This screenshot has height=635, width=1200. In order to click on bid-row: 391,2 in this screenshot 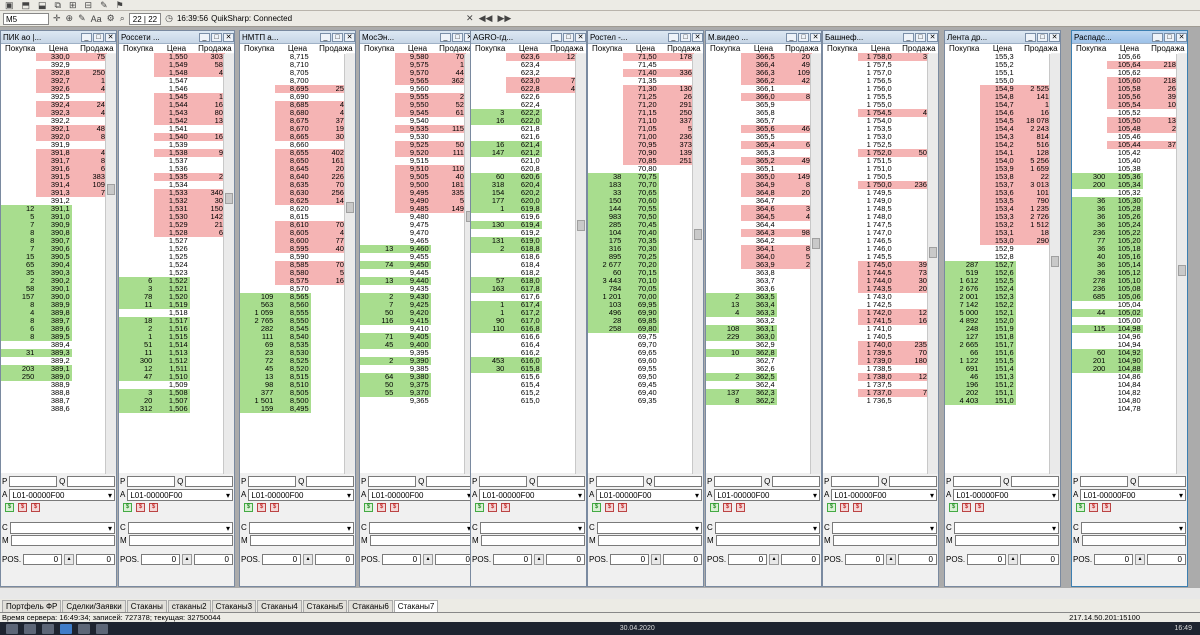, I will do `click(54, 201)`.